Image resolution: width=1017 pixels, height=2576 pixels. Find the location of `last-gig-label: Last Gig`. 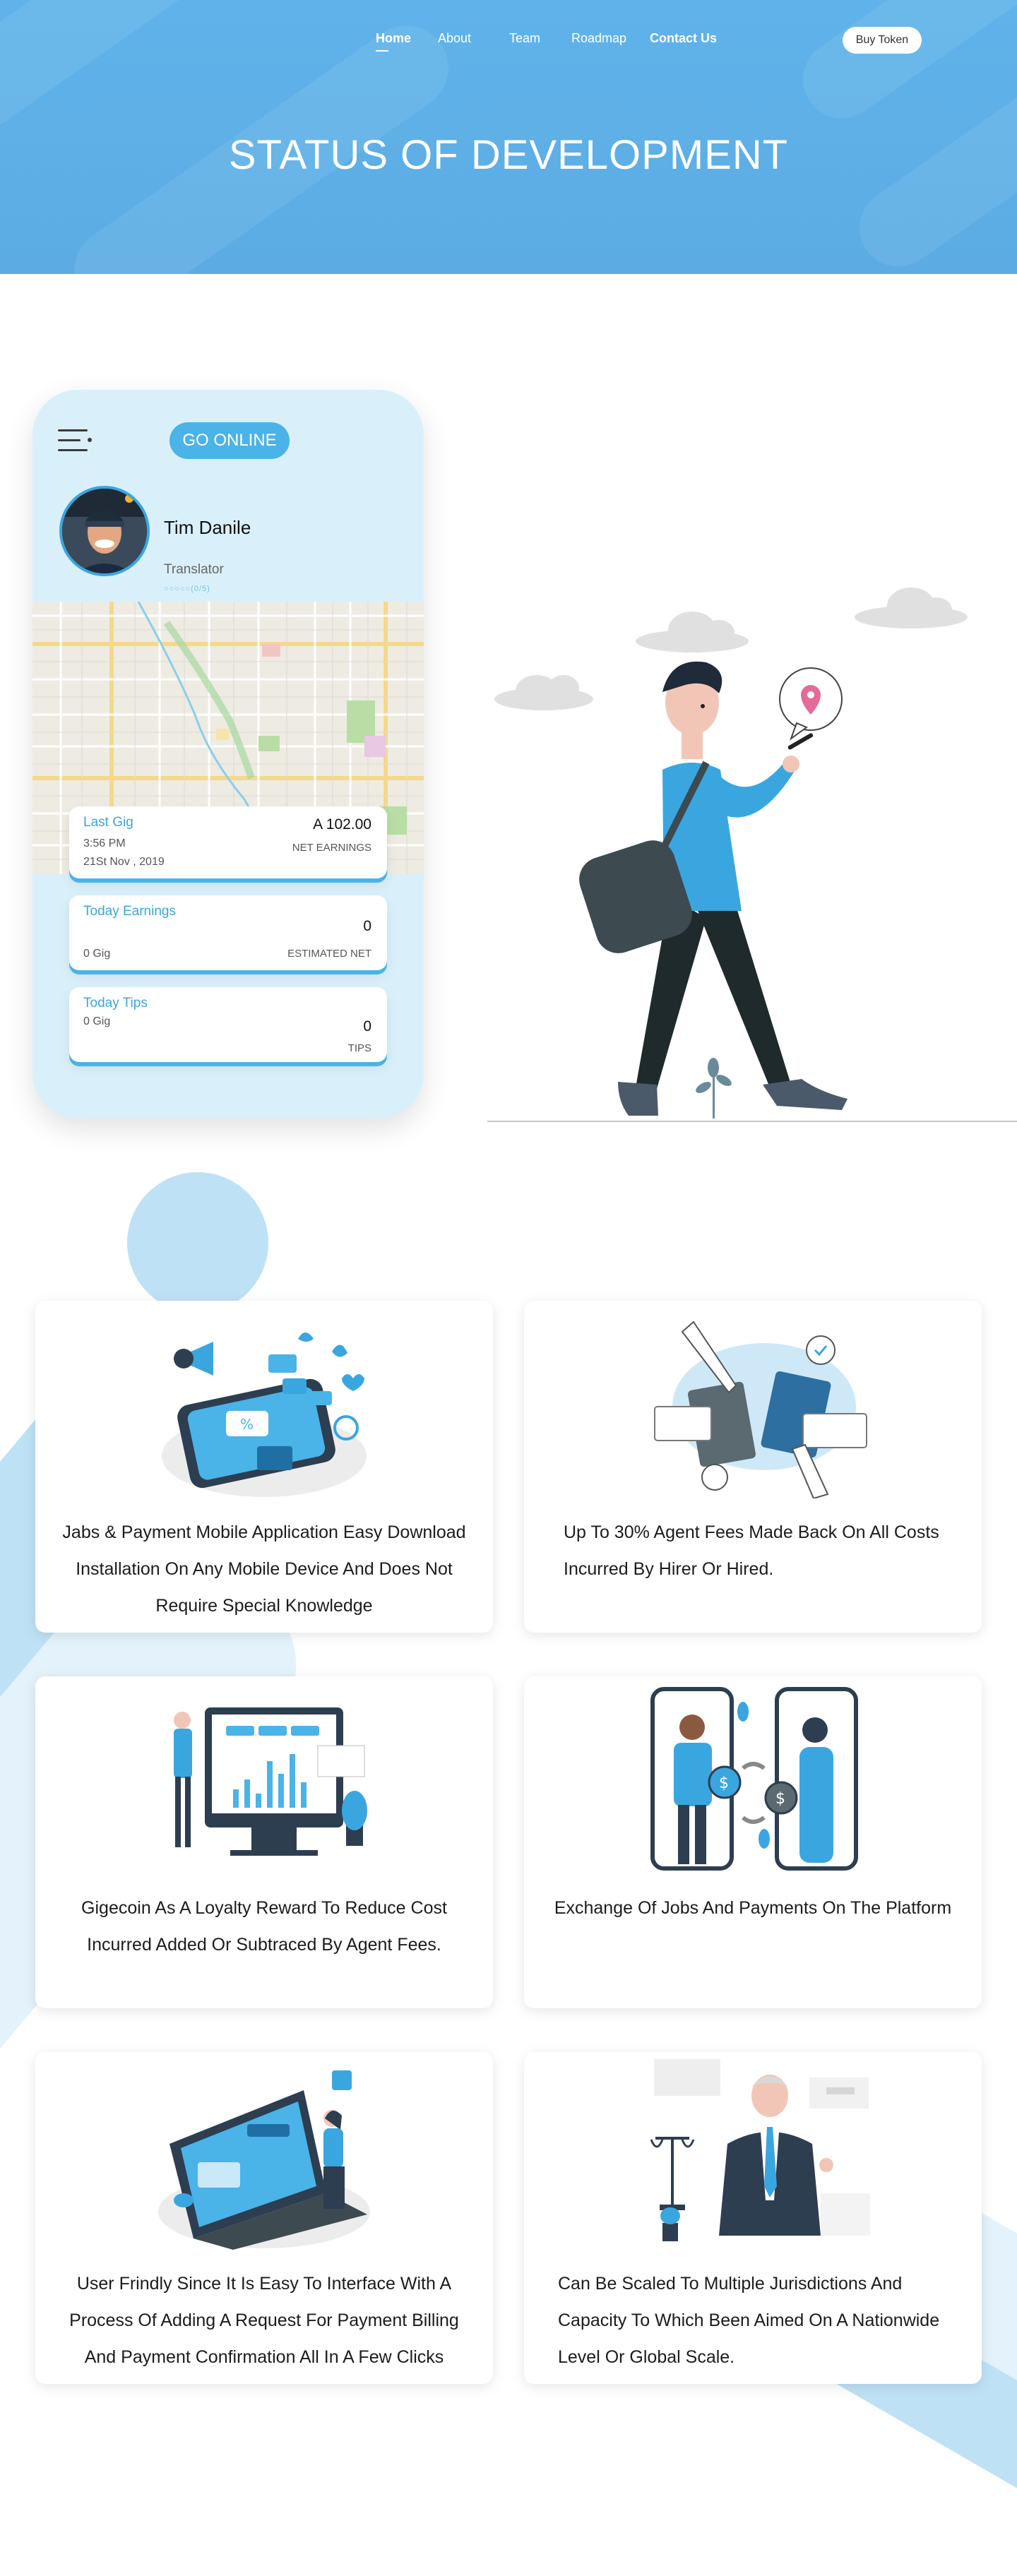

last-gig-label: Last Gig is located at coordinates (108, 822).